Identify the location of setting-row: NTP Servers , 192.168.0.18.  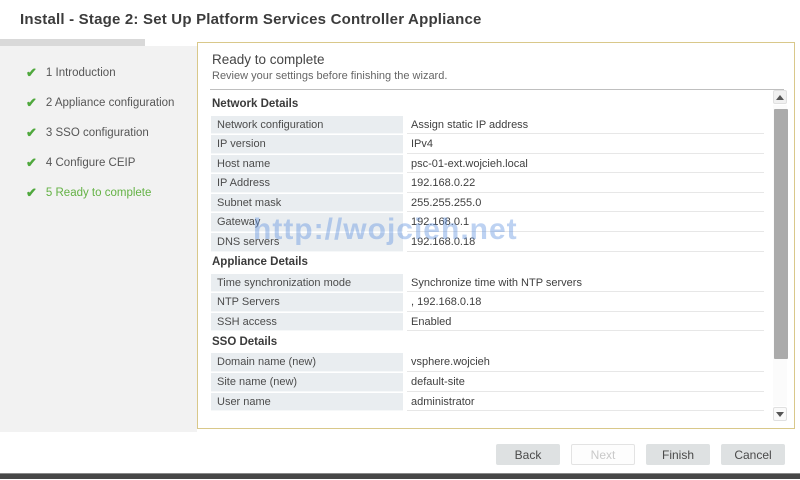
(487, 303).